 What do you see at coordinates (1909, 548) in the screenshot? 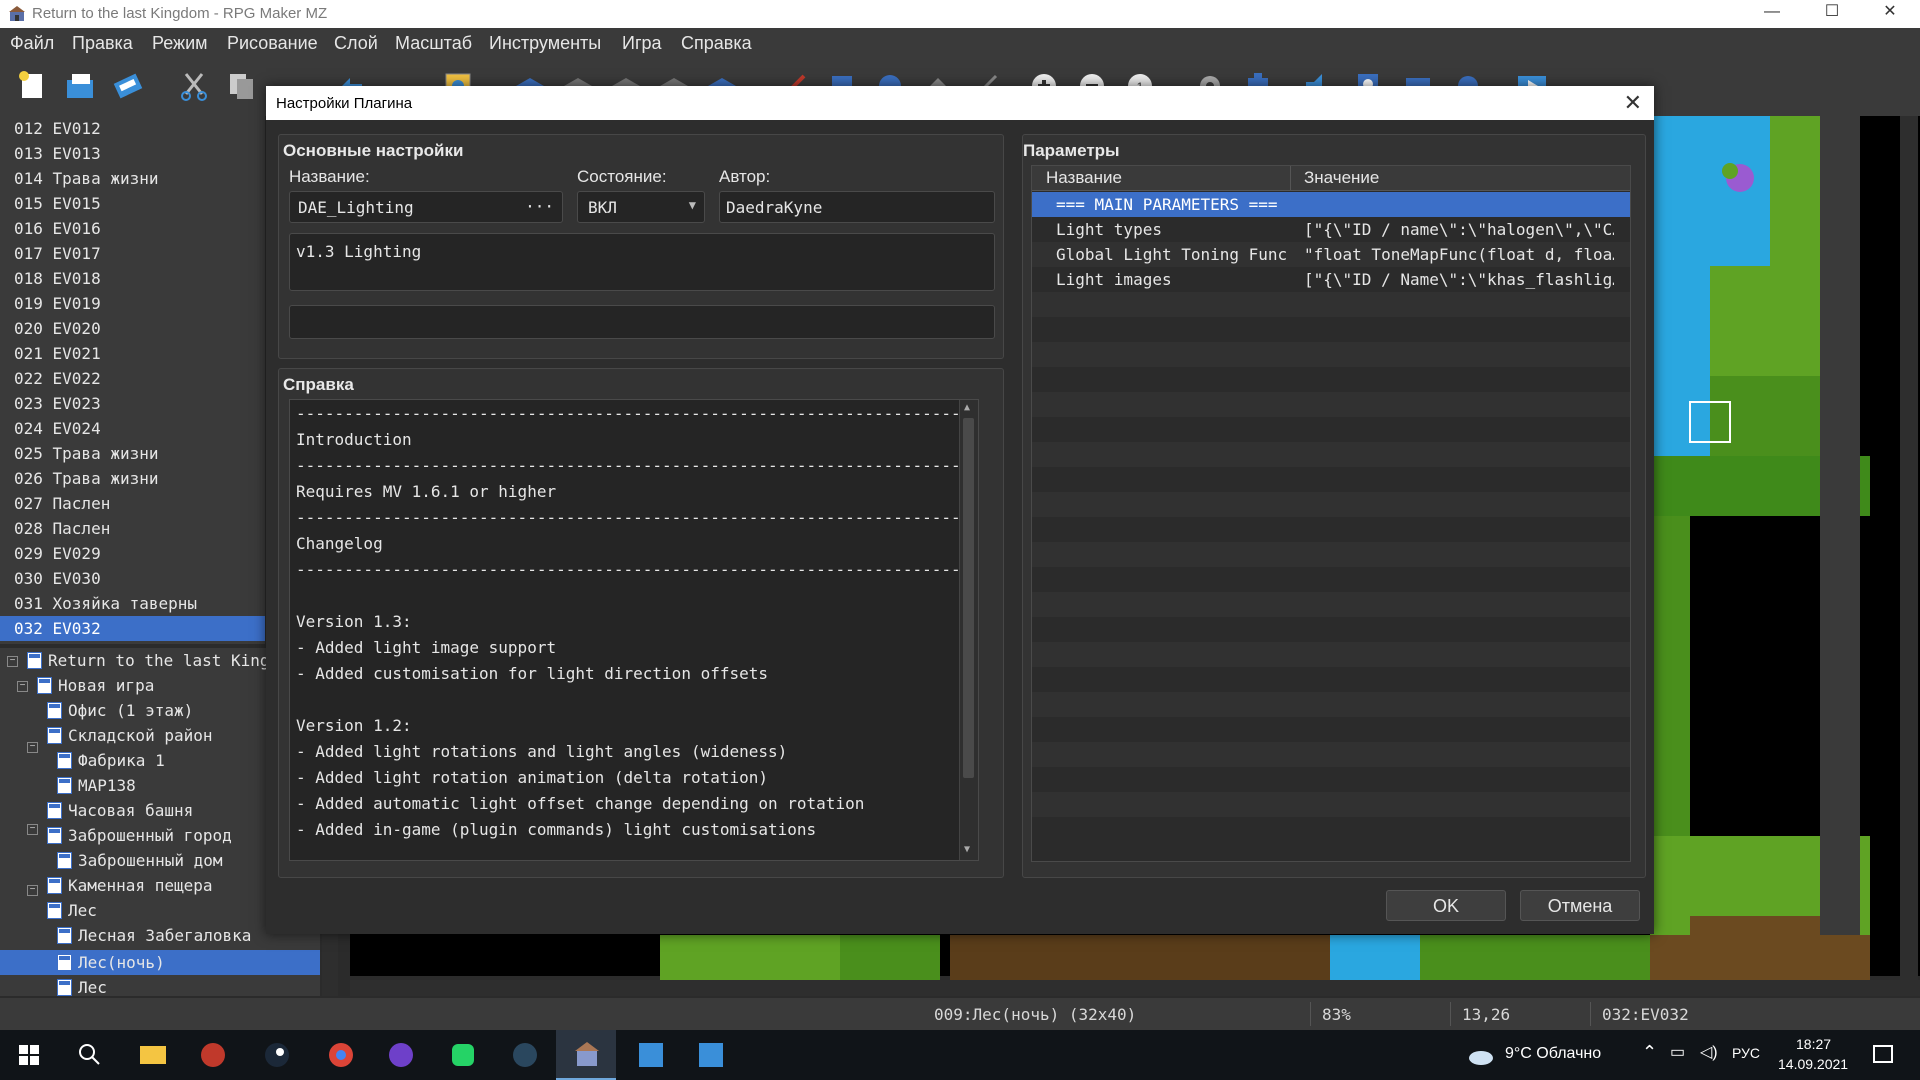
I see `map-vertical-scrollbar` at bounding box center [1909, 548].